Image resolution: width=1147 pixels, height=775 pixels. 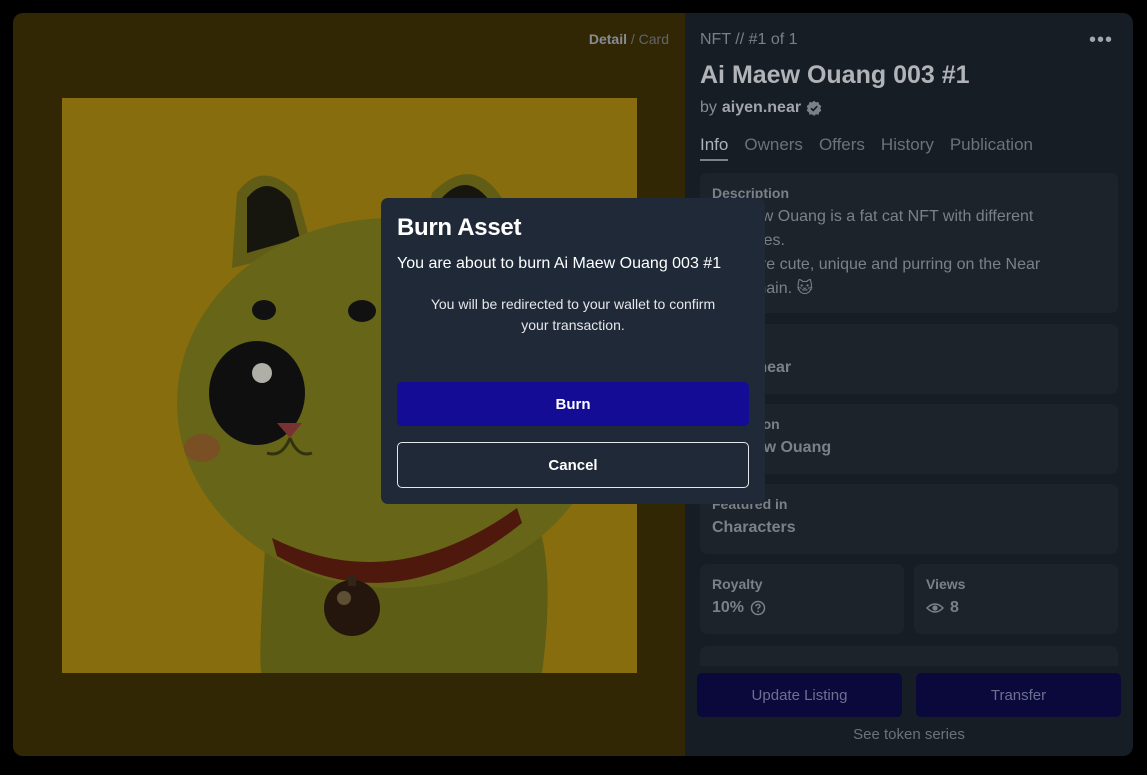 I want to click on cancel-button: Cancel, so click(x=573, y=465).